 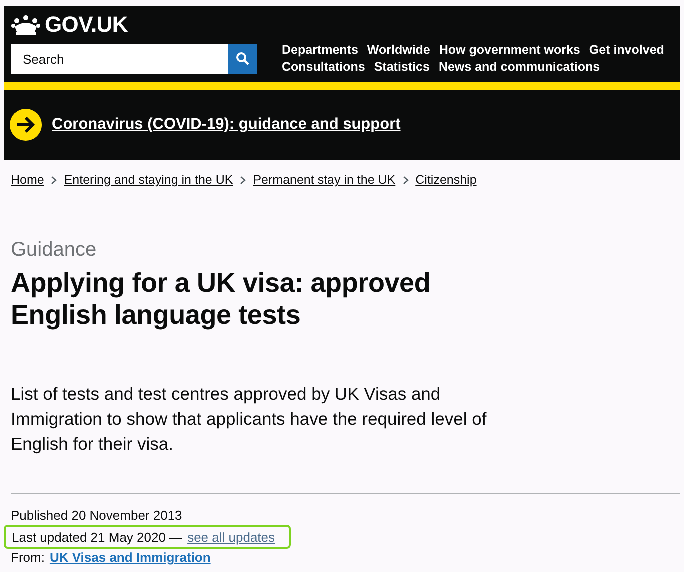 I want to click on search-icon, so click(x=243, y=59).